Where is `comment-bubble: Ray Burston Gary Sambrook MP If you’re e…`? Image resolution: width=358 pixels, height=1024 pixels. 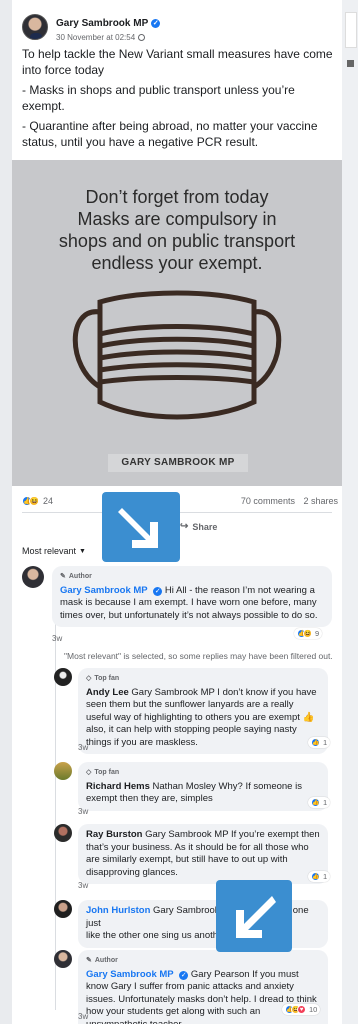 comment-bubble: Ray Burston Gary Sambrook MP If you’re e… is located at coordinates (203, 854).